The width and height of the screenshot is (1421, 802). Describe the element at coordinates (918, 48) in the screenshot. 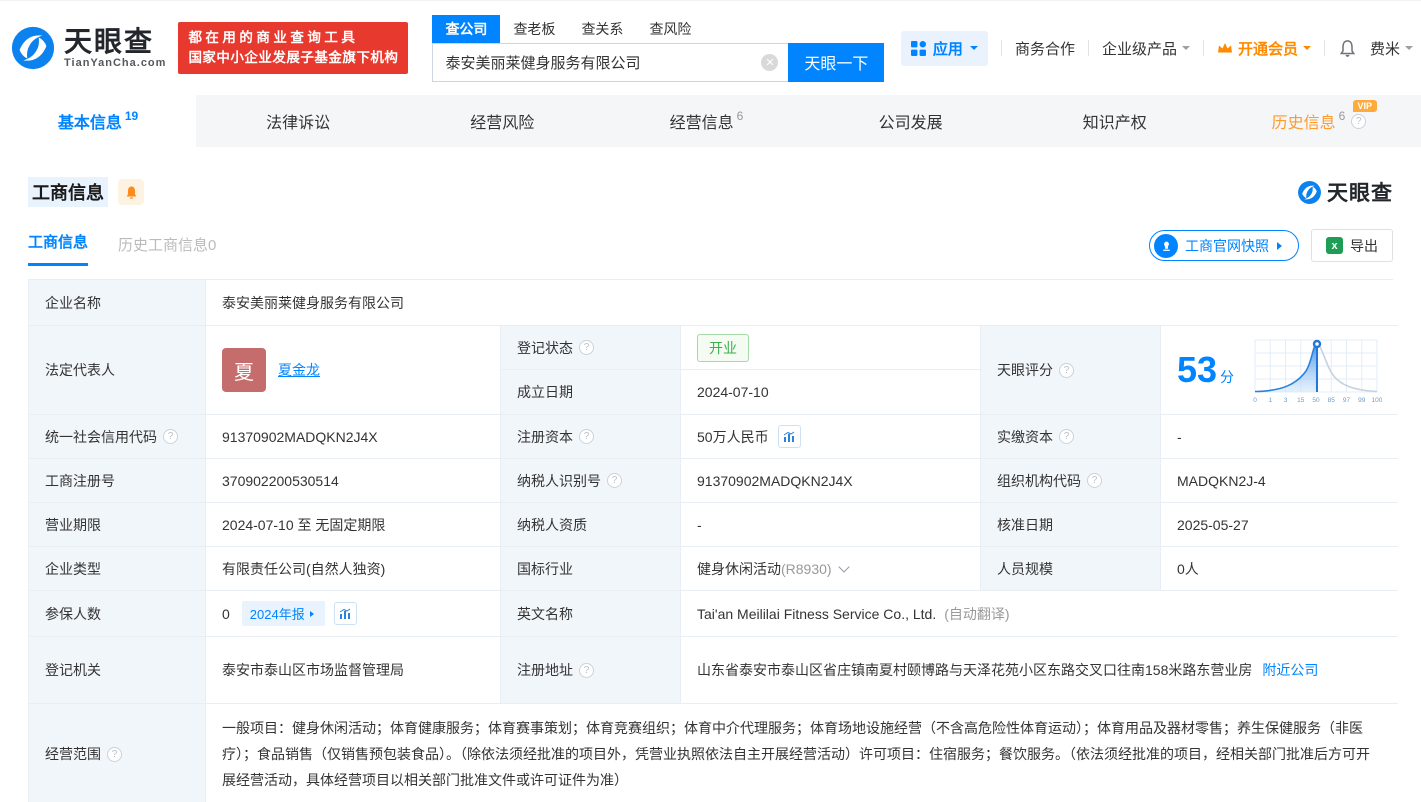

I see `app-grid-icon` at that location.